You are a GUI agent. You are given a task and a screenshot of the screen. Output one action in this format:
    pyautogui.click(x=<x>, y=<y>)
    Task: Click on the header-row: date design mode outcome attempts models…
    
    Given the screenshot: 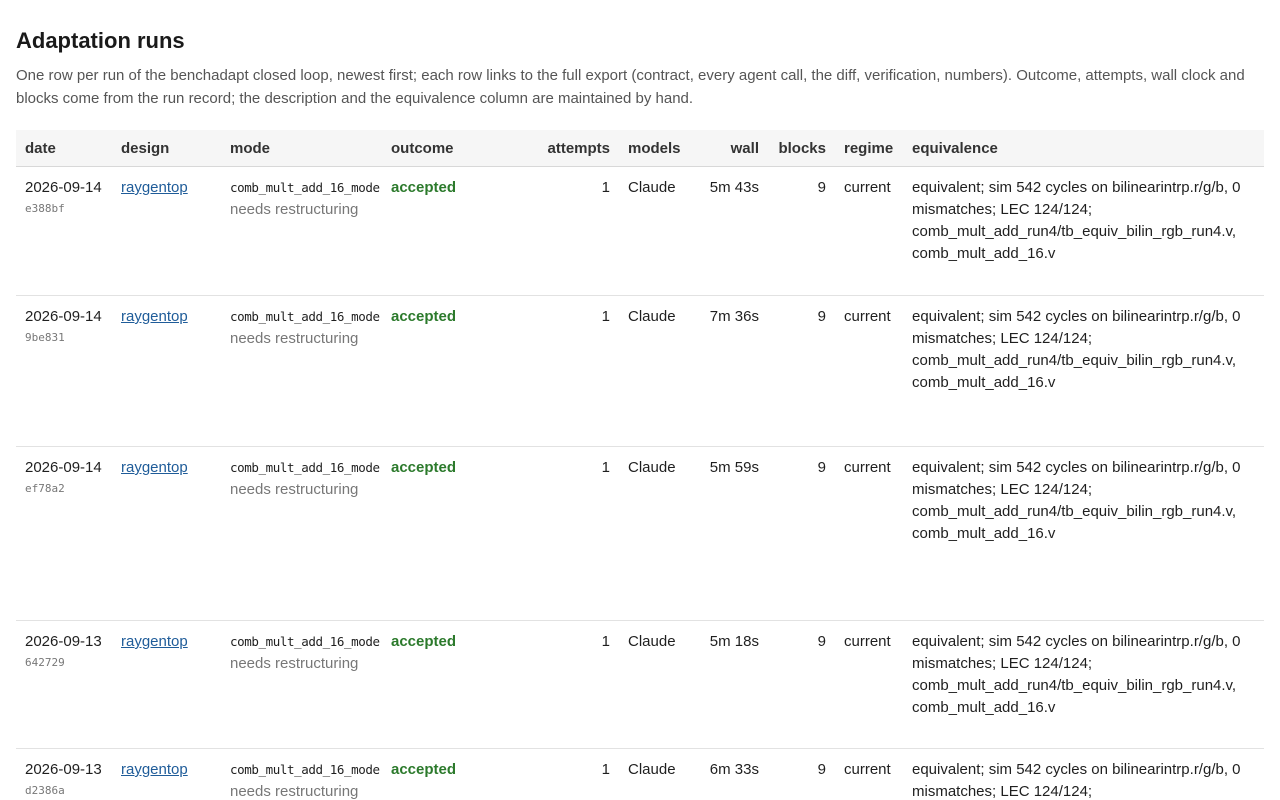 What is the action you would take?
    pyautogui.click(x=640, y=148)
    